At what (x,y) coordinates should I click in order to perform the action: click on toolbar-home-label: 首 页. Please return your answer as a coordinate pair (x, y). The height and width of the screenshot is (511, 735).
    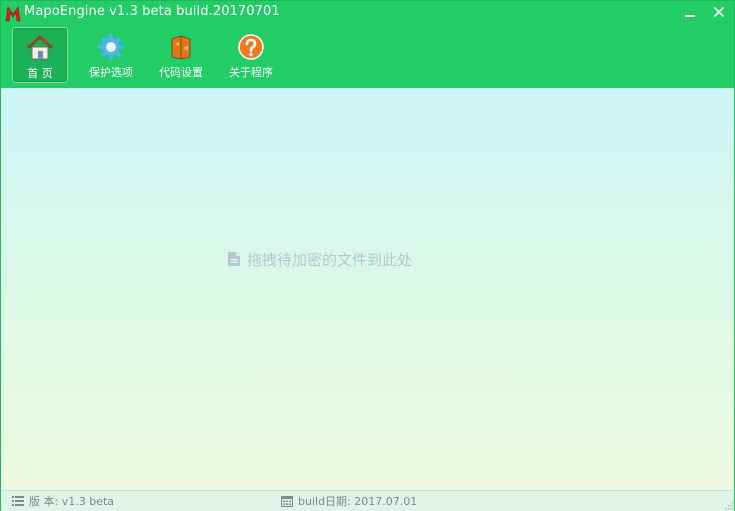
    Looking at the image, I should click on (40, 73).